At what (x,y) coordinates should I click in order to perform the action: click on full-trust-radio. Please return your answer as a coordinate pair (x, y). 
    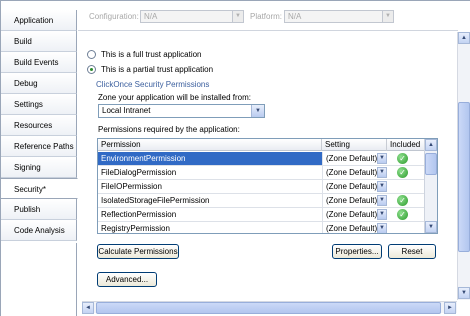
    Looking at the image, I should click on (91, 54).